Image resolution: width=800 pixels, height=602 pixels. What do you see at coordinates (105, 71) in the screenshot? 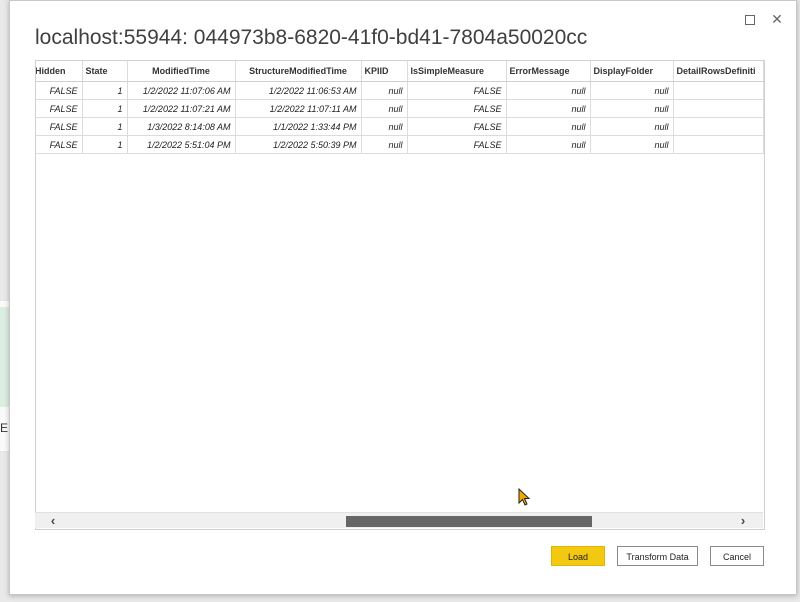
I see `column-header: State` at bounding box center [105, 71].